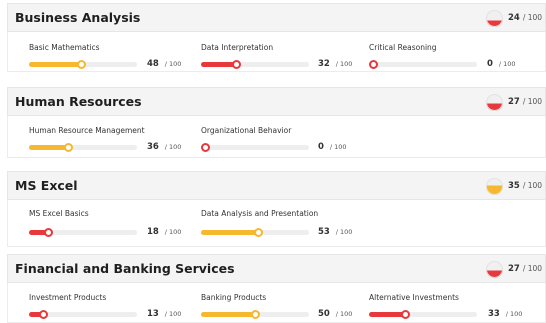 The width and height of the screenshot is (546, 323). What do you see at coordinates (335, 64) in the screenshot?
I see `topic-score: 32 / 100` at bounding box center [335, 64].